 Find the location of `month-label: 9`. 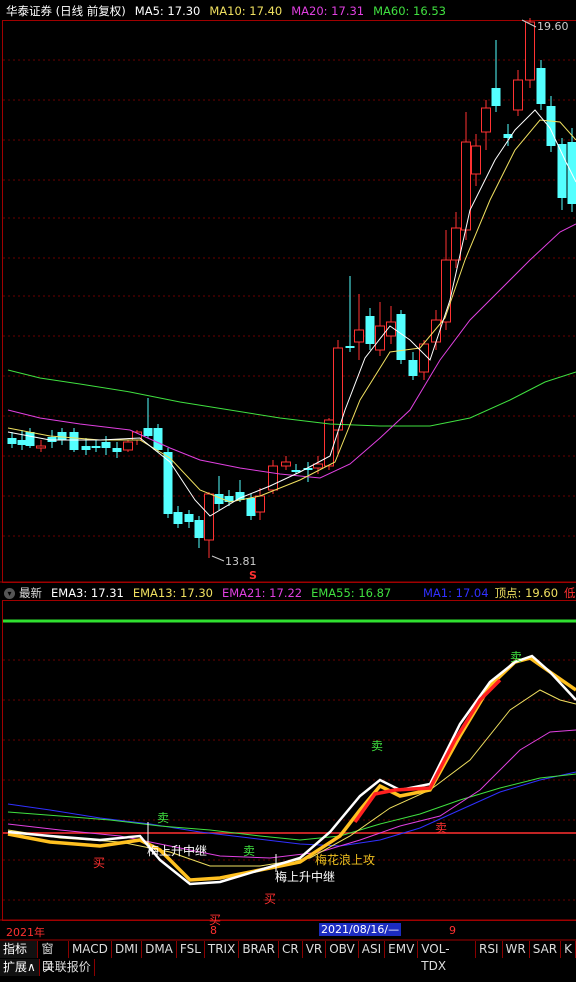

month-label: 9 is located at coordinates (452, 930).